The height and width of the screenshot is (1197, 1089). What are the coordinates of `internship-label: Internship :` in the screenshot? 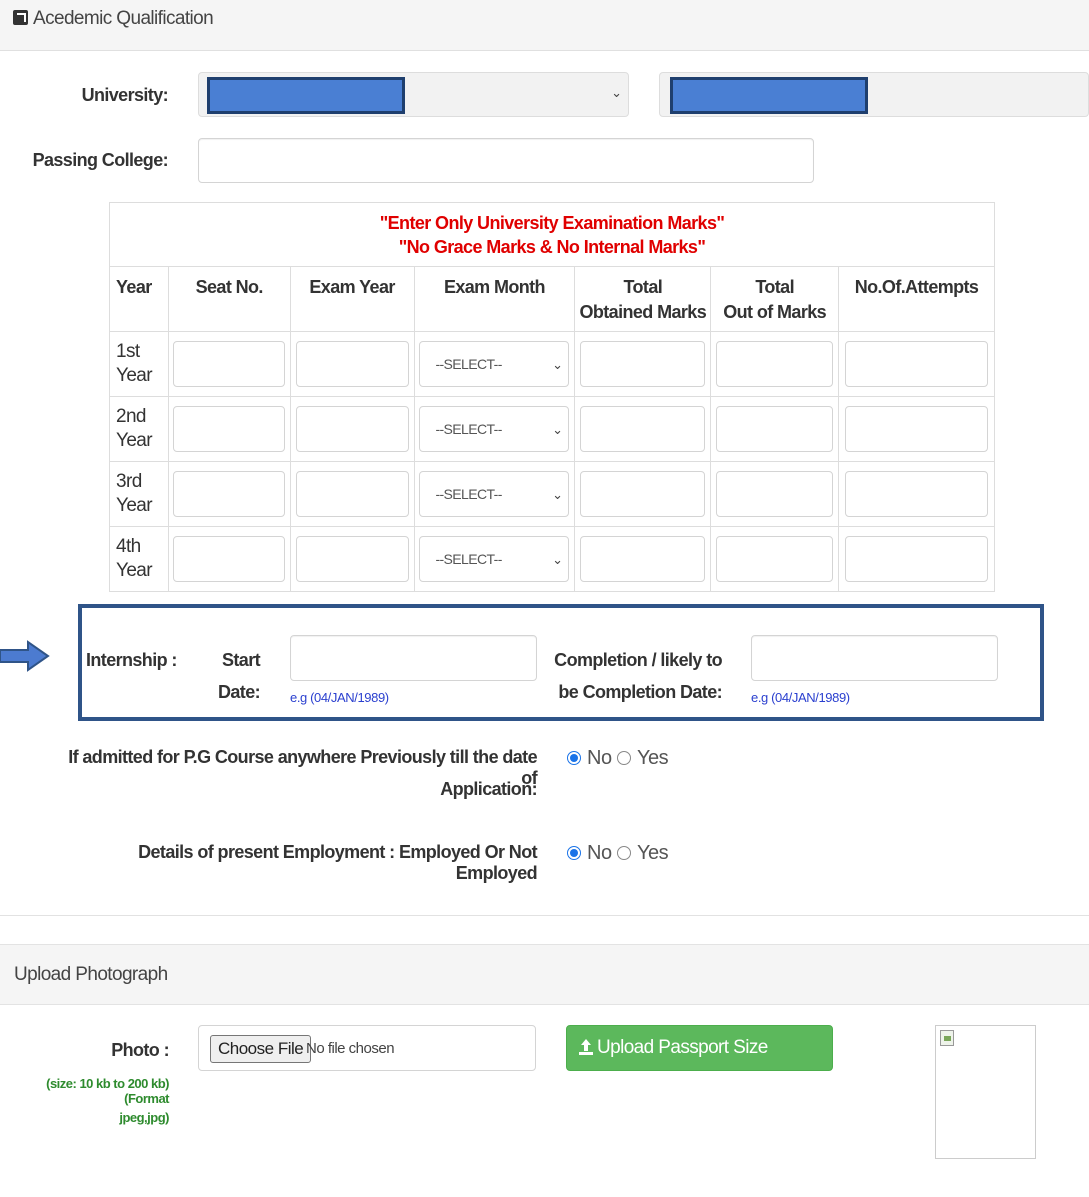 It's located at (131, 660).